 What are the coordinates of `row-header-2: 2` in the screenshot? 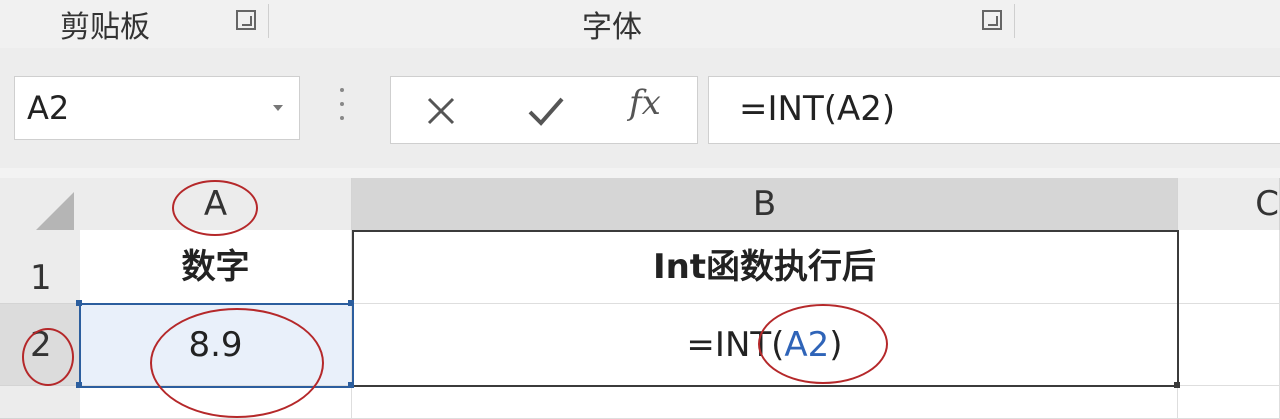 It's located at (40, 345).